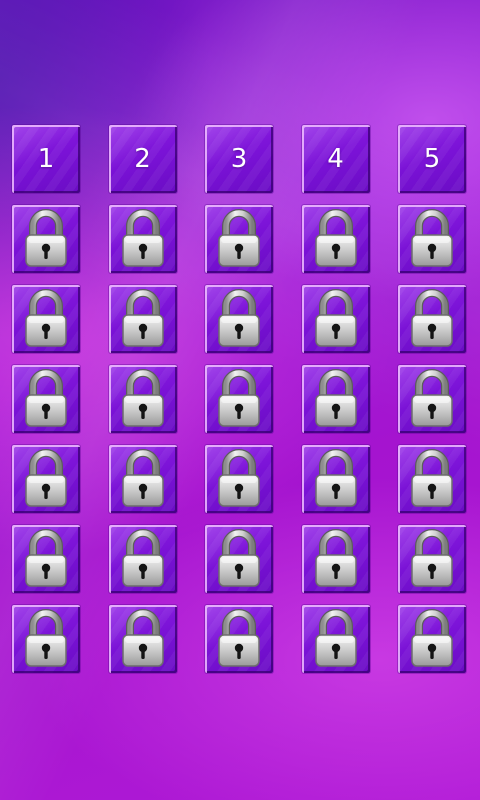  I want to click on level-tile-1: 1, so click(46, 159).